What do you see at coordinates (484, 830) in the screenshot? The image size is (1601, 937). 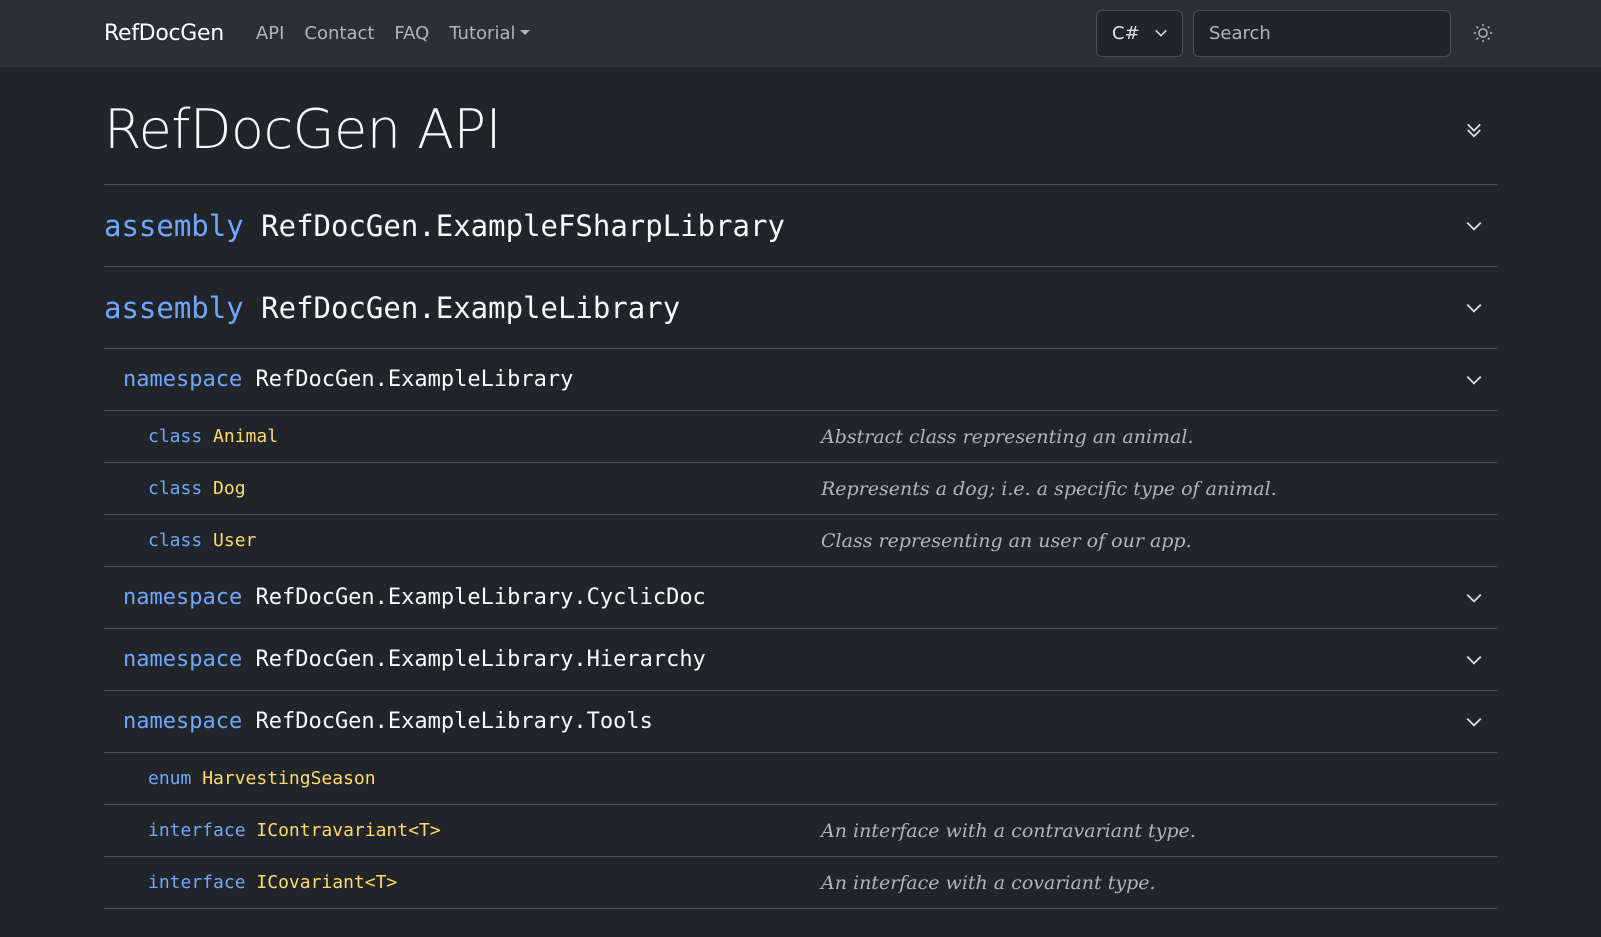 I see `type-label: interface IContravariant<T>` at bounding box center [484, 830].